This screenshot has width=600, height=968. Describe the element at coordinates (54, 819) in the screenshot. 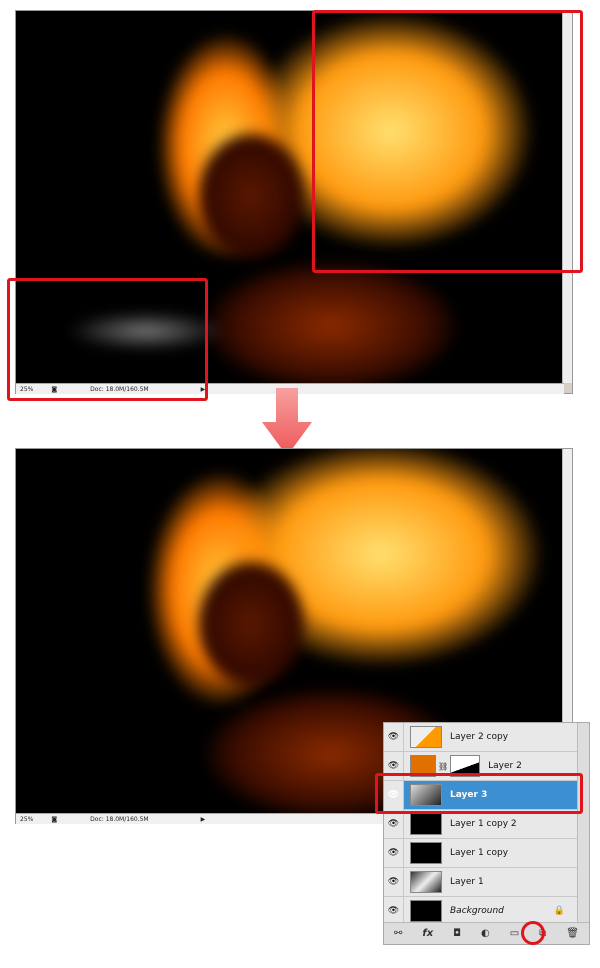

I see `status-icon: ◙` at that location.